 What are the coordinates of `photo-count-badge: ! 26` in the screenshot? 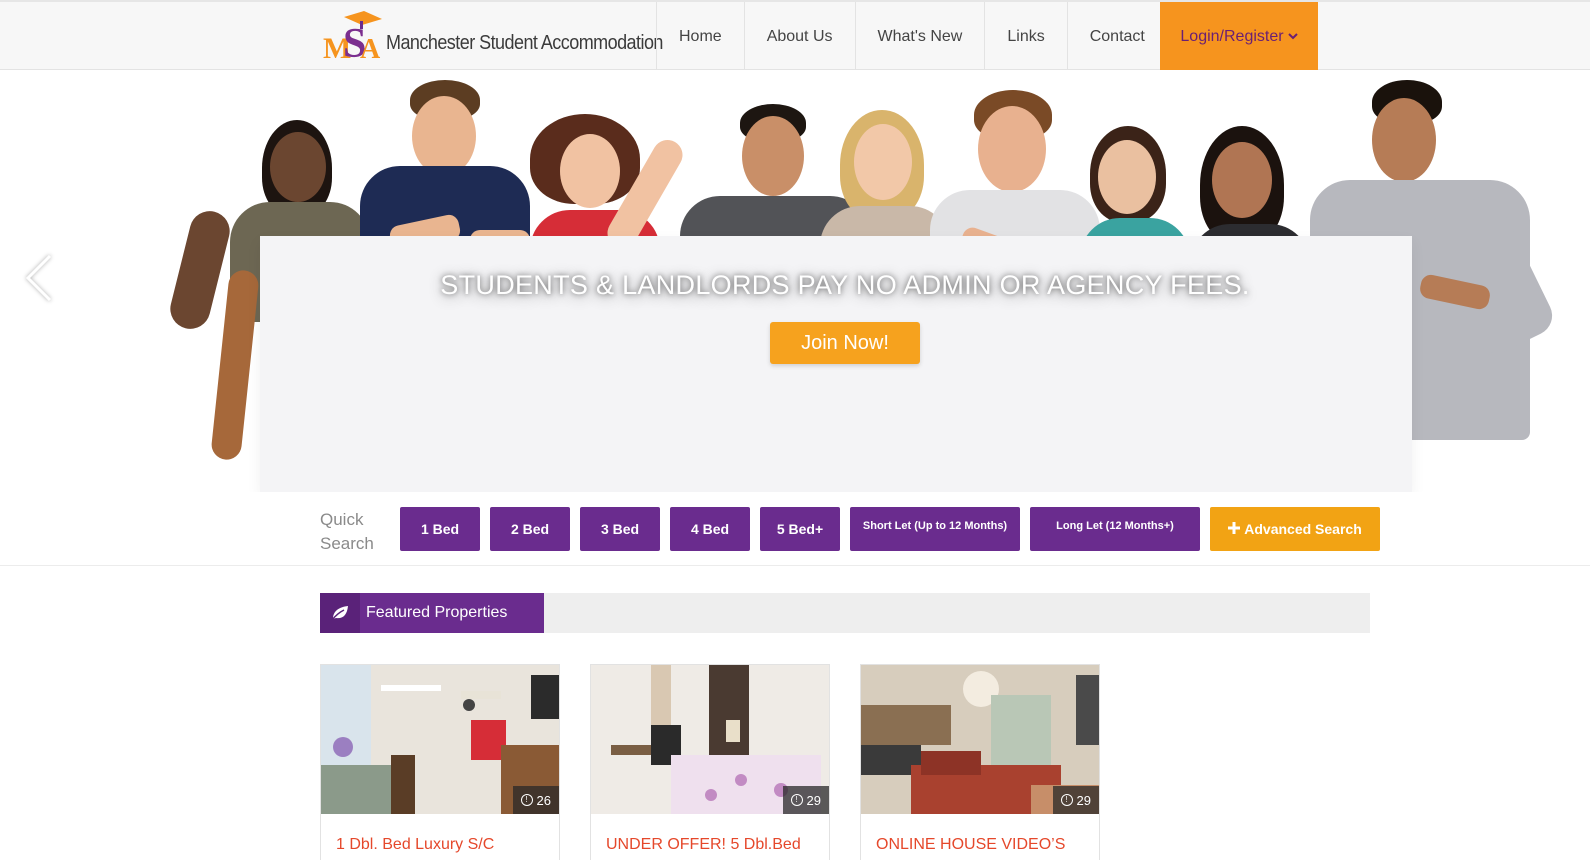 It's located at (535, 800).